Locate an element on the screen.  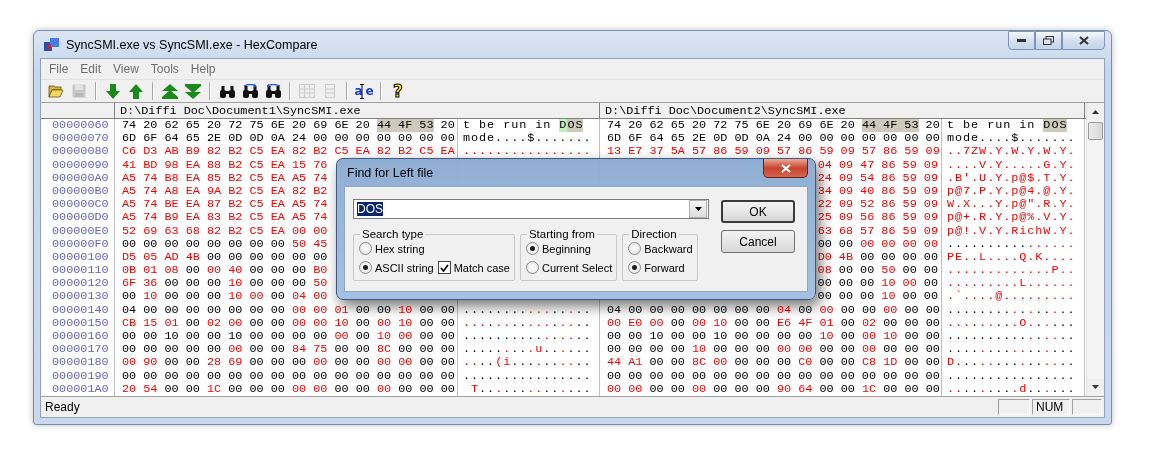
dropdown-button is located at coordinates (698, 209).